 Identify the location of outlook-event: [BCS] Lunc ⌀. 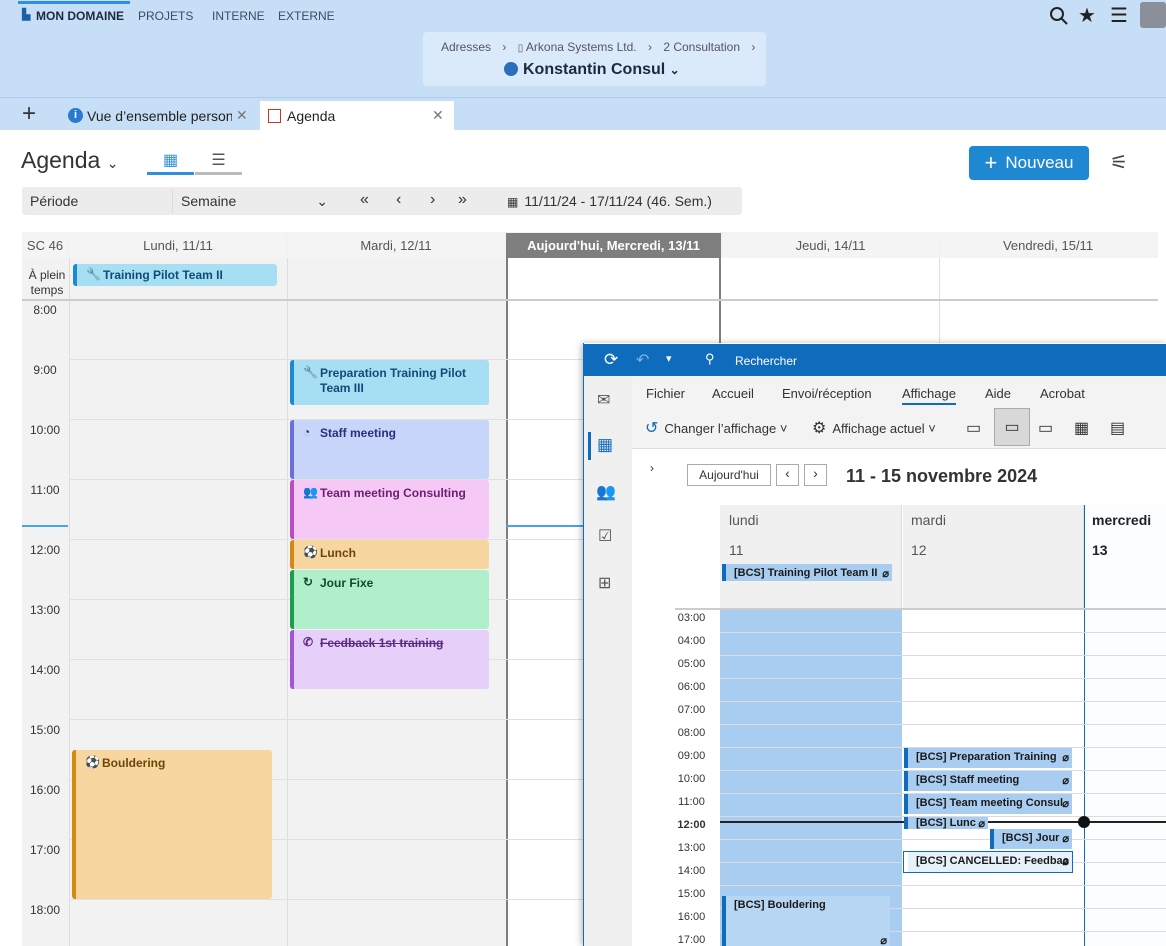
(946, 823).